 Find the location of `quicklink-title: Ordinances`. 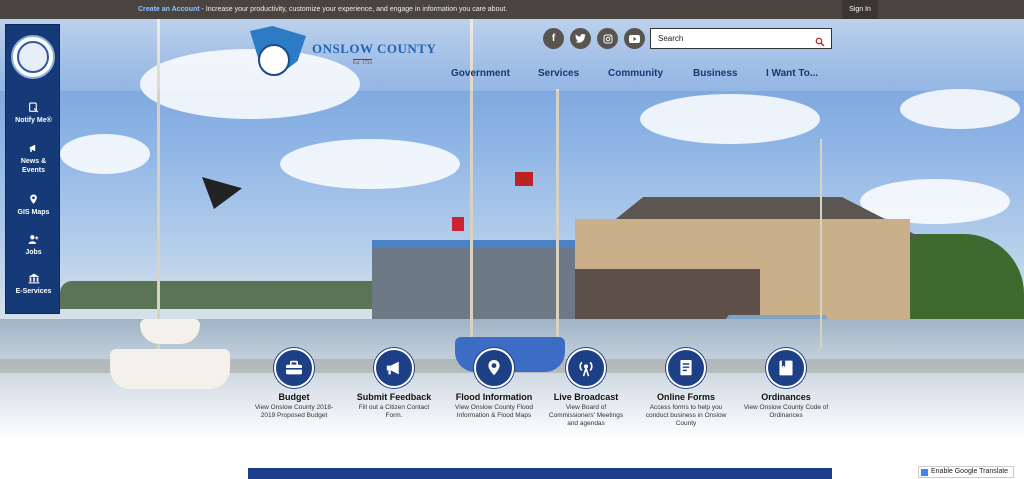

quicklink-title: Ordinances is located at coordinates (786, 397).